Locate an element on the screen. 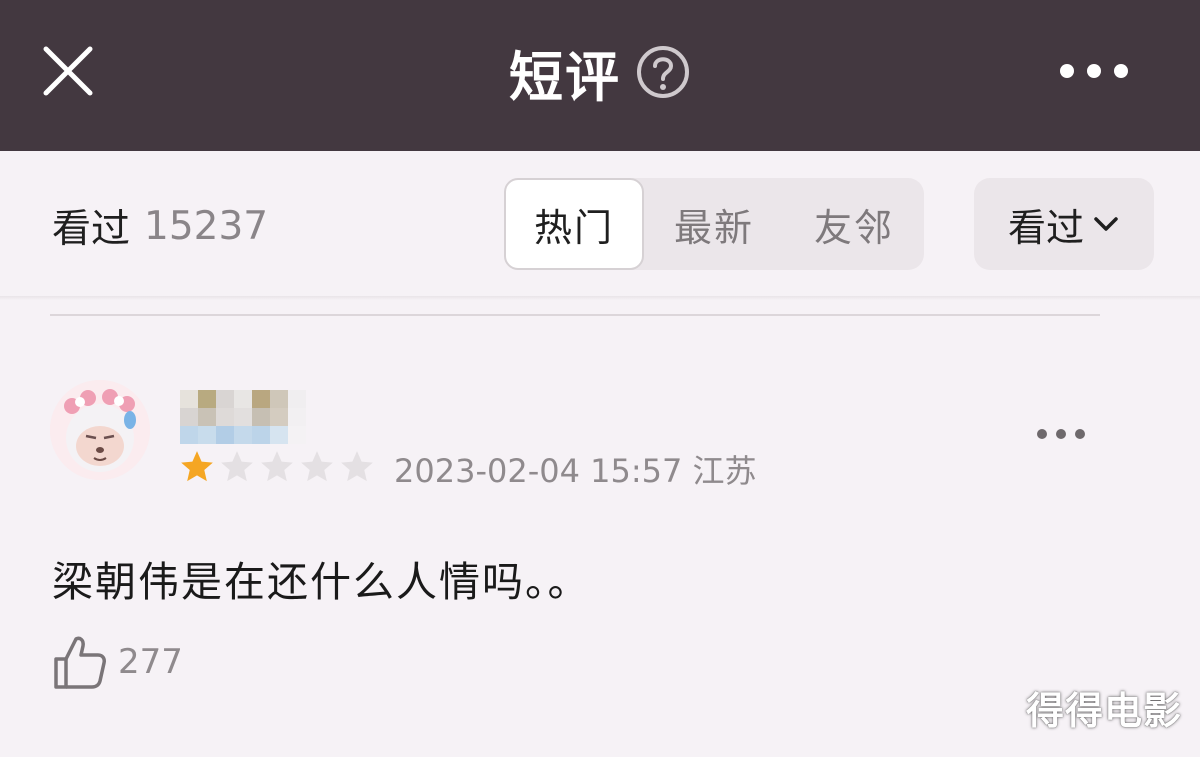 The height and width of the screenshot is (757, 1200). comment-meta: 2023-02-04 15:57 江苏 is located at coordinates (575, 468).